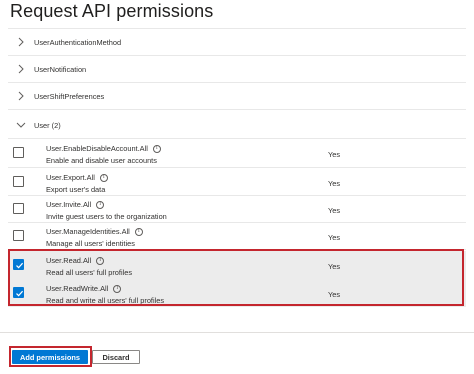 This screenshot has height=374, width=474. I want to click on permission-name: User.Export.All, so click(77, 177).